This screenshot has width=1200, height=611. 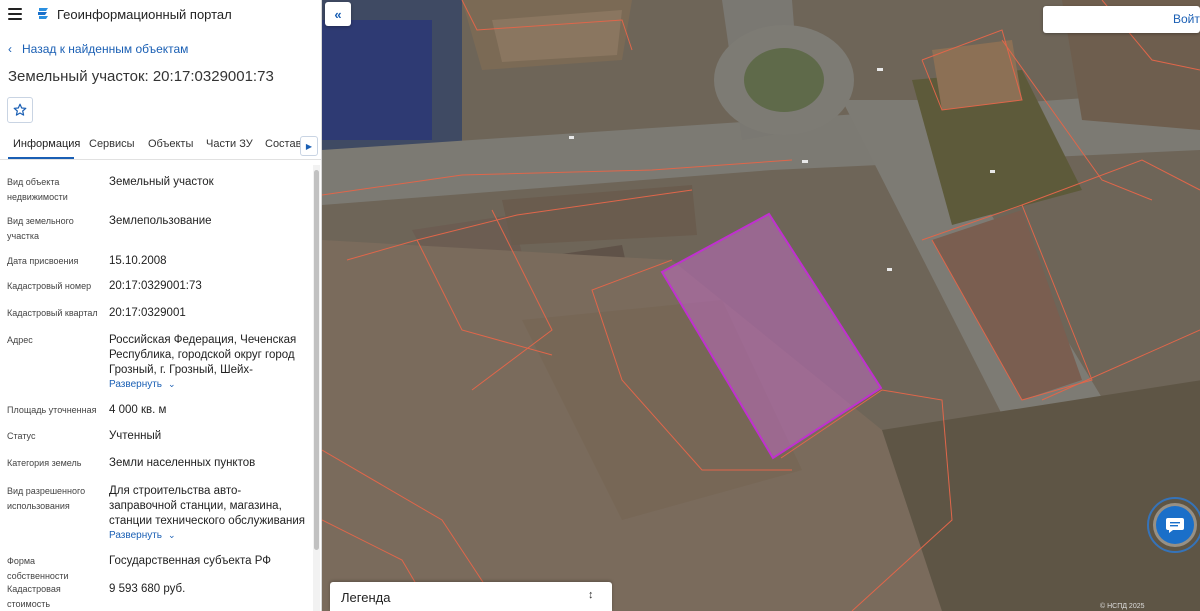 I want to click on back-to-results-link: ‹ Назад к найденным объектам, so click(x=98, y=49).